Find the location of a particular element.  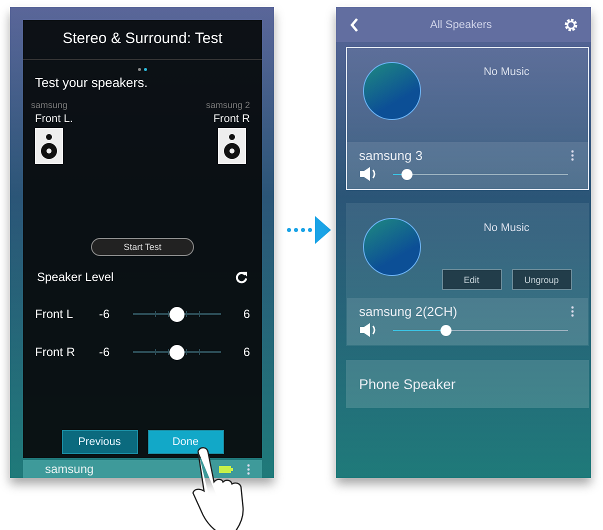

dialog-button: Previous is located at coordinates (100, 442).